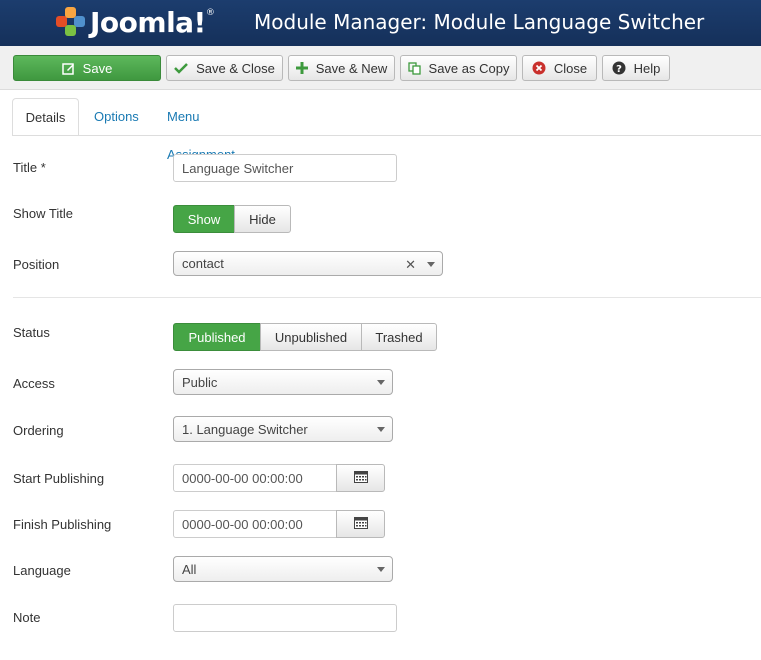 Image resolution: width=761 pixels, height=660 pixels. I want to click on start-publishing-value: 0000-00-00 00:00:00, so click(242, 478).